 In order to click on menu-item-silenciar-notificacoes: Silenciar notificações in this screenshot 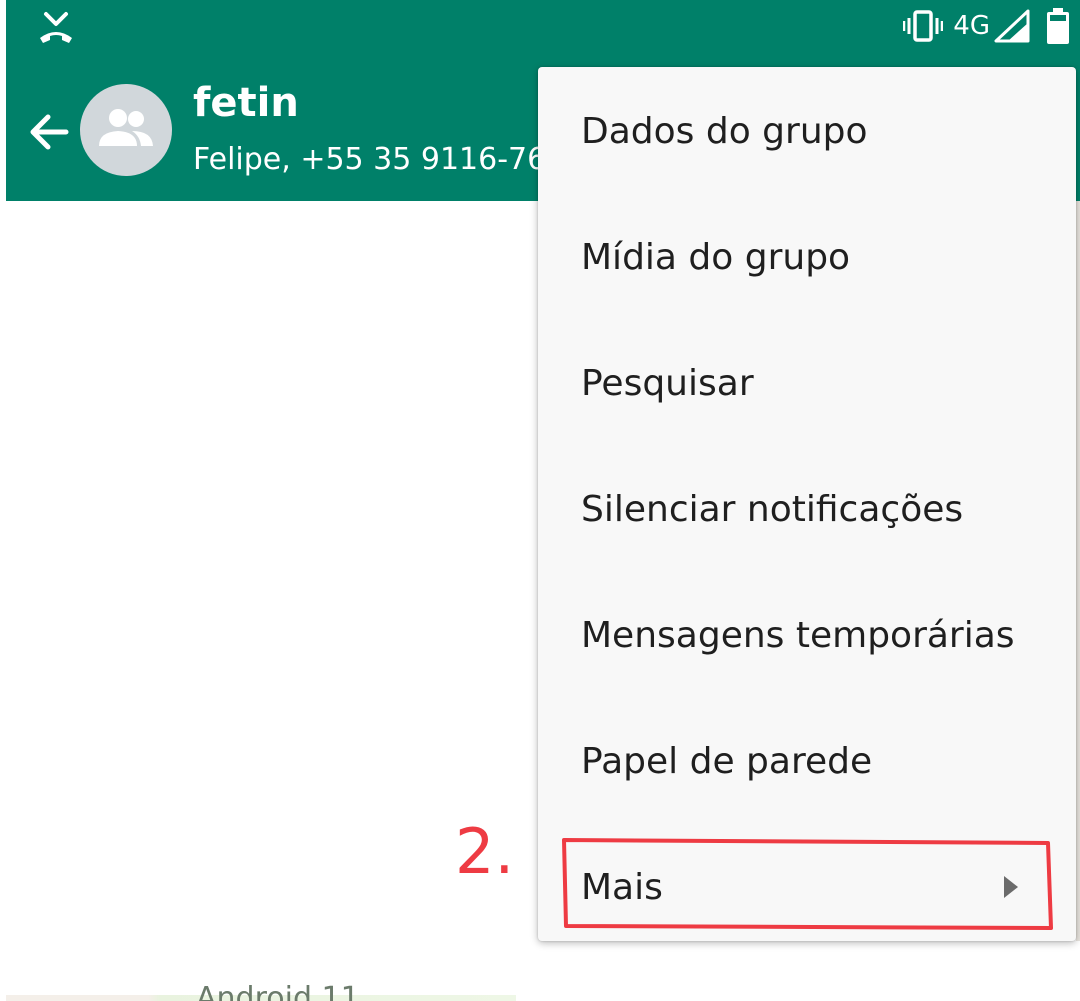, I will do `click(807, 509)`.